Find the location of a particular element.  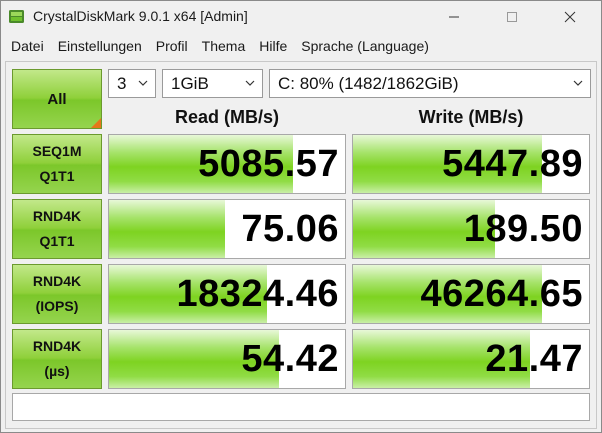

close-icon is located at coordinates (570, 17).